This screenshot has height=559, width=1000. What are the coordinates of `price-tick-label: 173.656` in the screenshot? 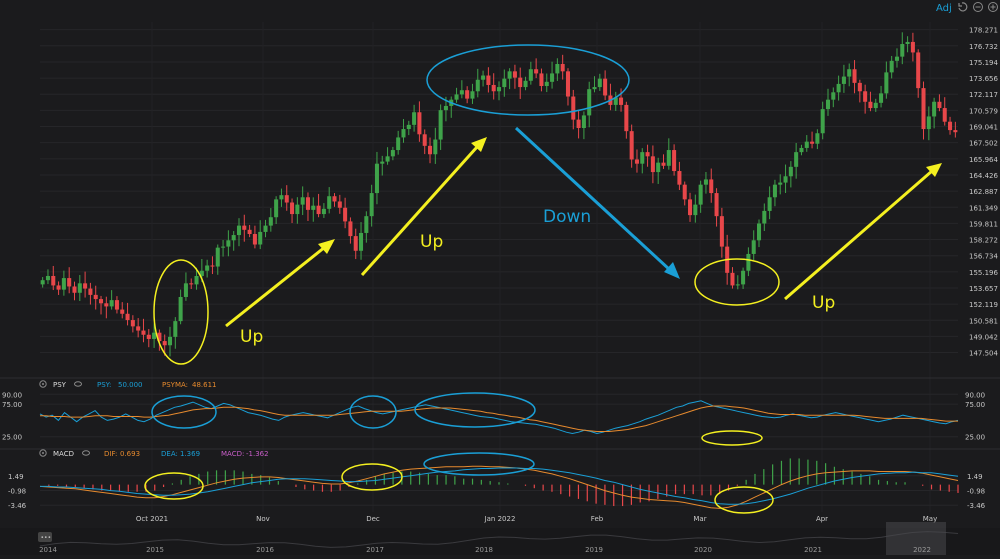 It's located at (983, 79).